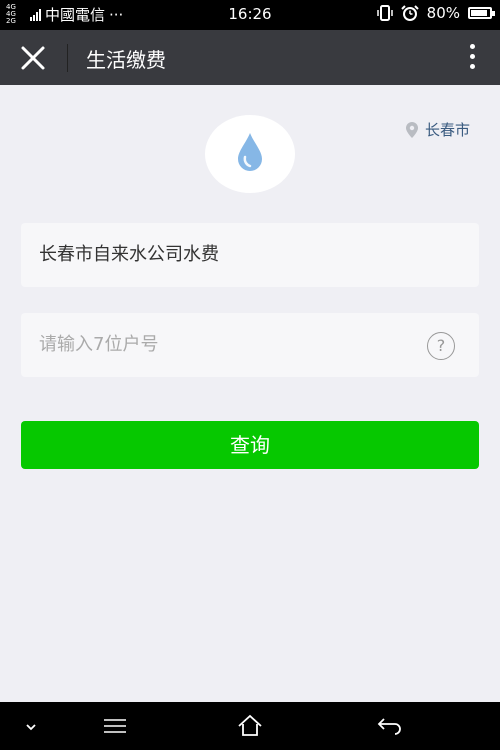 The image size is (500, 750). I want to click on alarm-clock-icon, so click(409, 13).